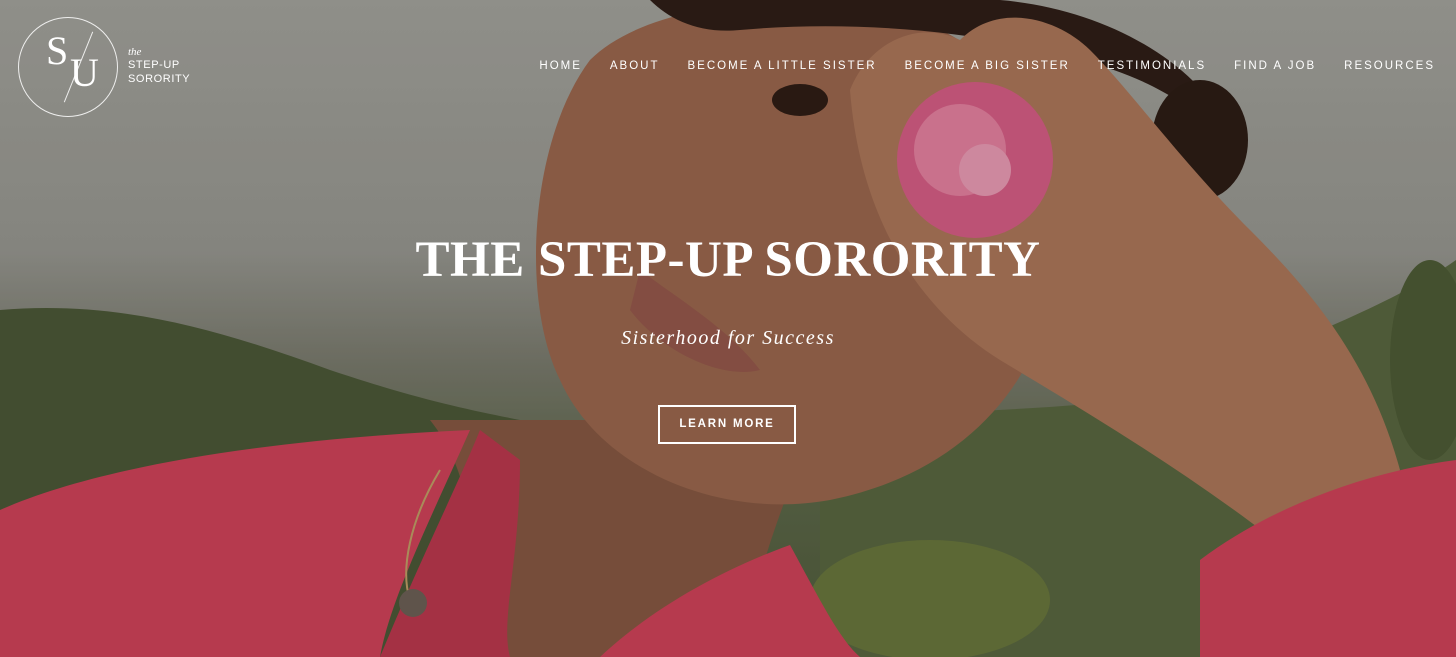 Image resolution: width=1456 pixels, height=657 pixels. I want to click on site-logo: S U, so click(68, 67).